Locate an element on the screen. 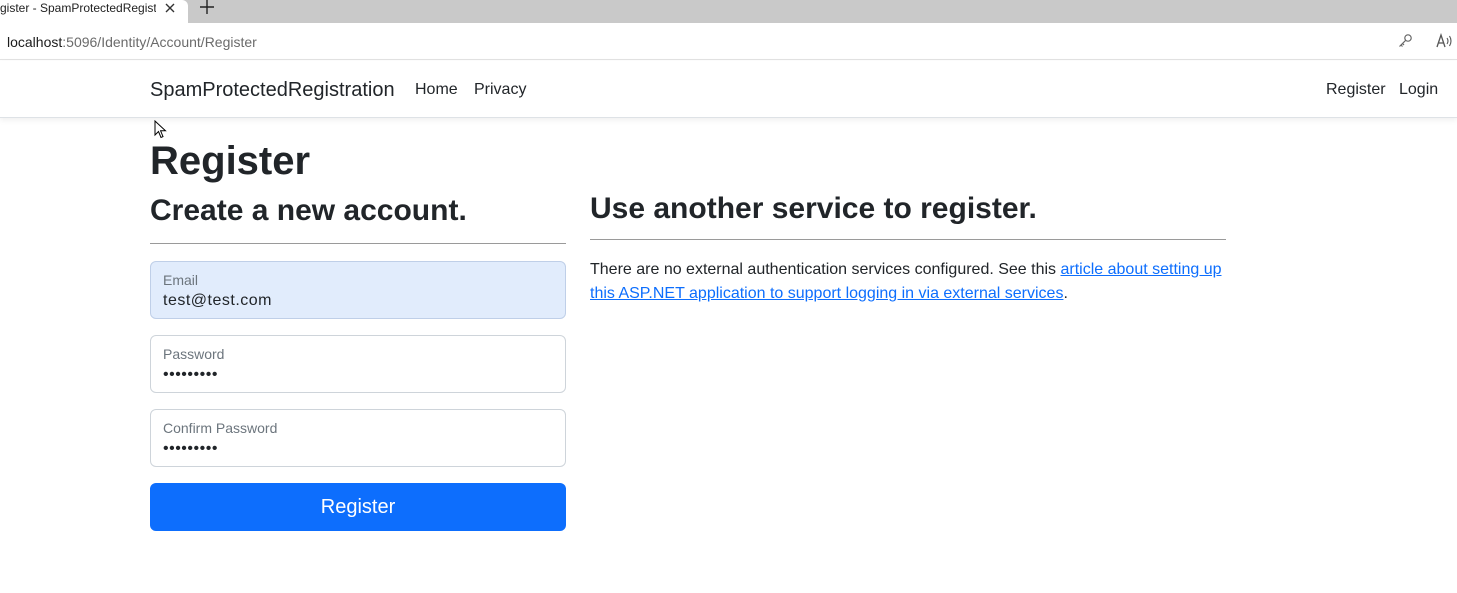 This screenshot has width=1457, height=593. read-aloud-icon is located at coordinates (1445, 41).